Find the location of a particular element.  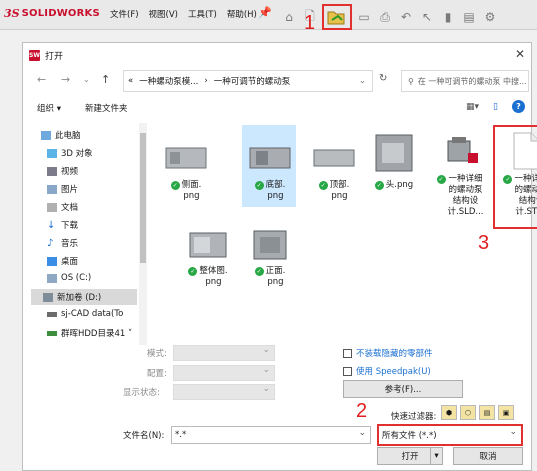

filter-top-assembly-icon: ▣ is located at coordinates (506, 412).